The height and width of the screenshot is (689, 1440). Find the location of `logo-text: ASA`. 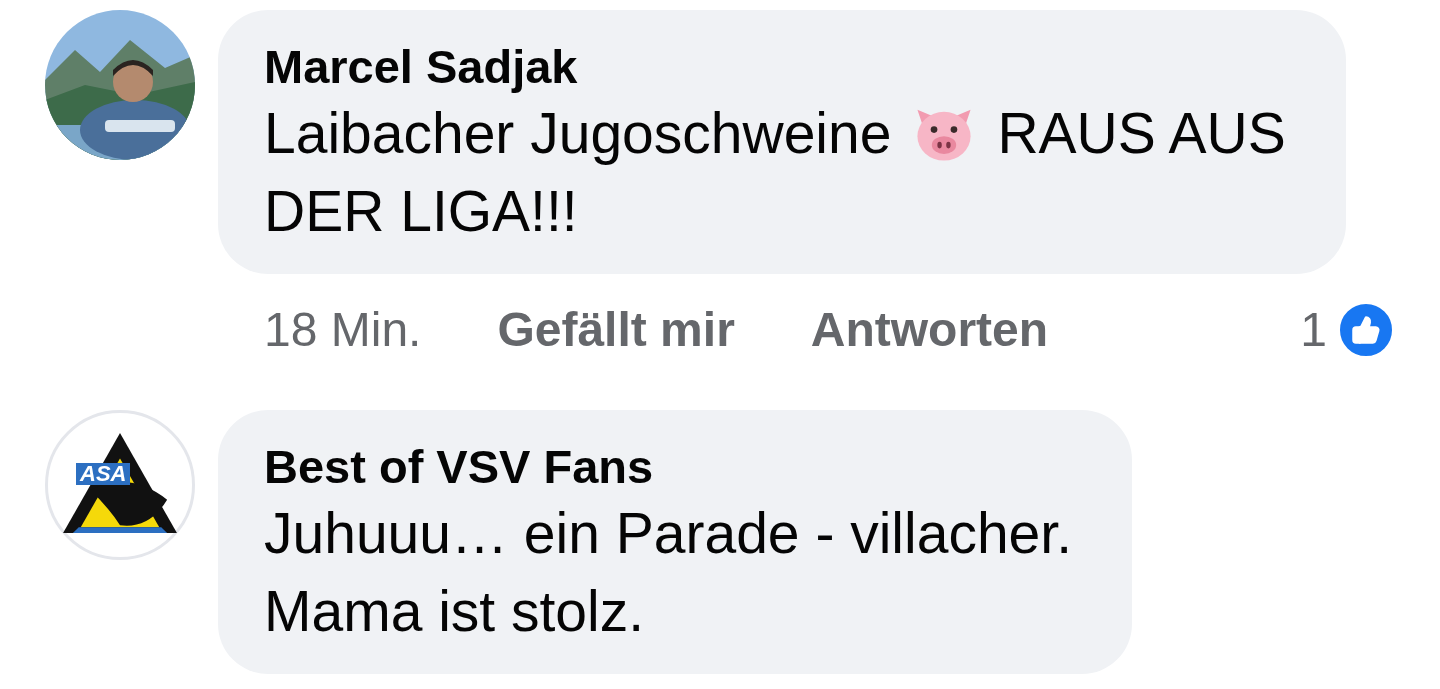

logo-text: ASA is located at coordinates (103, 474).